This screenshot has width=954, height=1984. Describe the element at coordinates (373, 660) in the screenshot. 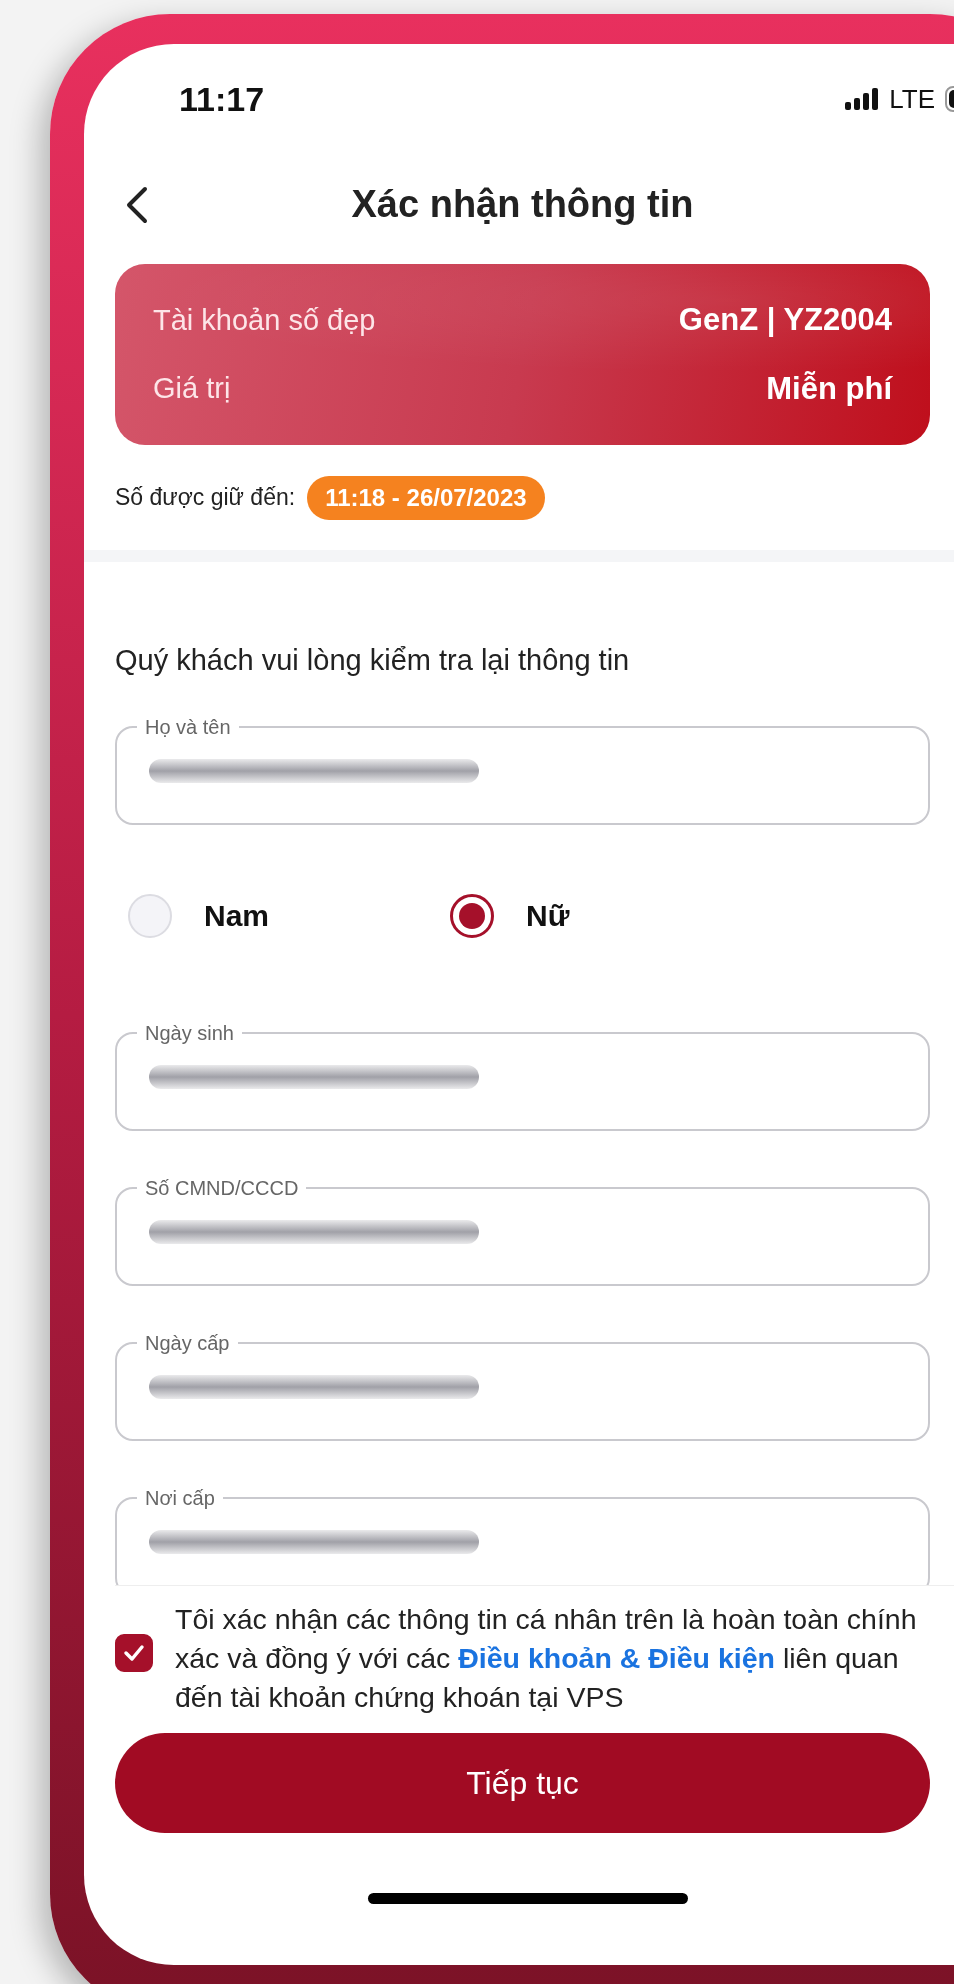

I see `instruction-text: Quý khách vui lòng kiểm tra lại thông tin` at that location.